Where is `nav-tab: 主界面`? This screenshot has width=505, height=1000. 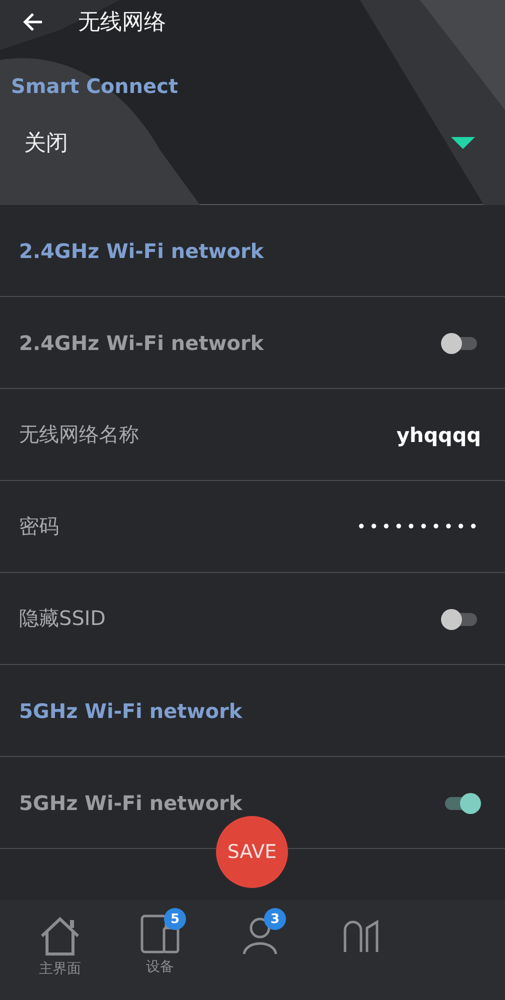
nav-tab: 主界面 is located at coordinates (60, 950).